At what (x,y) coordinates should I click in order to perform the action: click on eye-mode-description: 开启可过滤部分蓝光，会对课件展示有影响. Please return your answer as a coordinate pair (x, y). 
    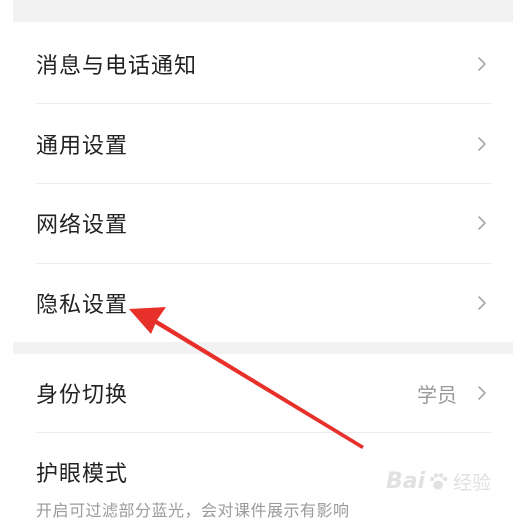
    Looking at the image, I should click on (193, 510).